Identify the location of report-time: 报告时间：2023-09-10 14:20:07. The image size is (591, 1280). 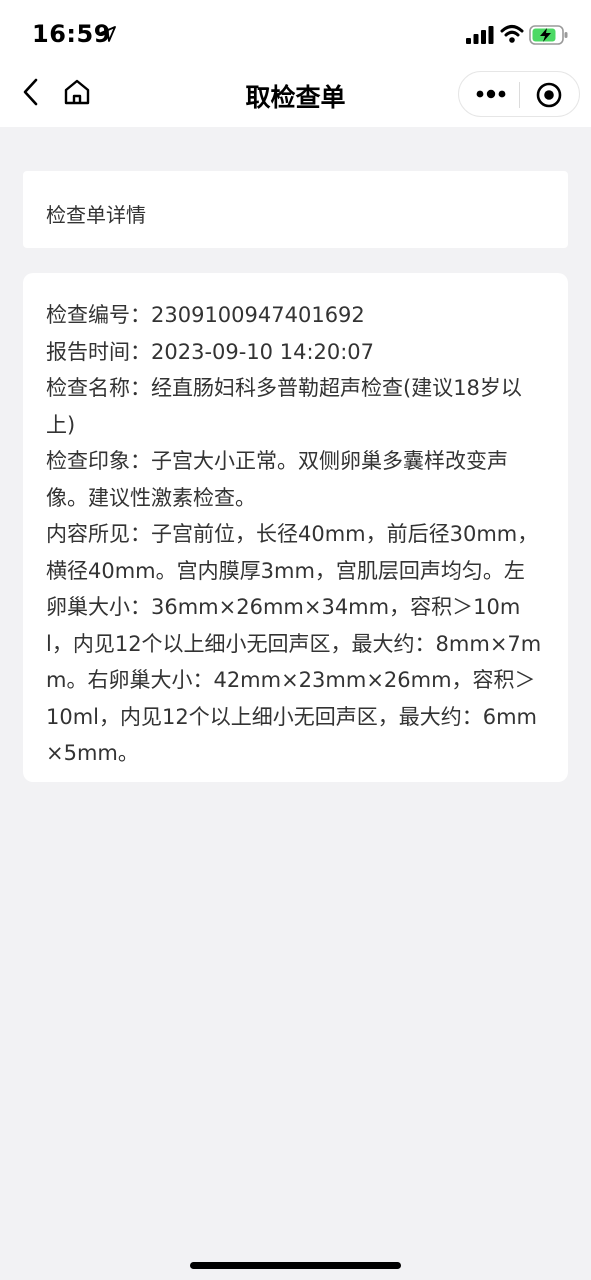
(210, 351).